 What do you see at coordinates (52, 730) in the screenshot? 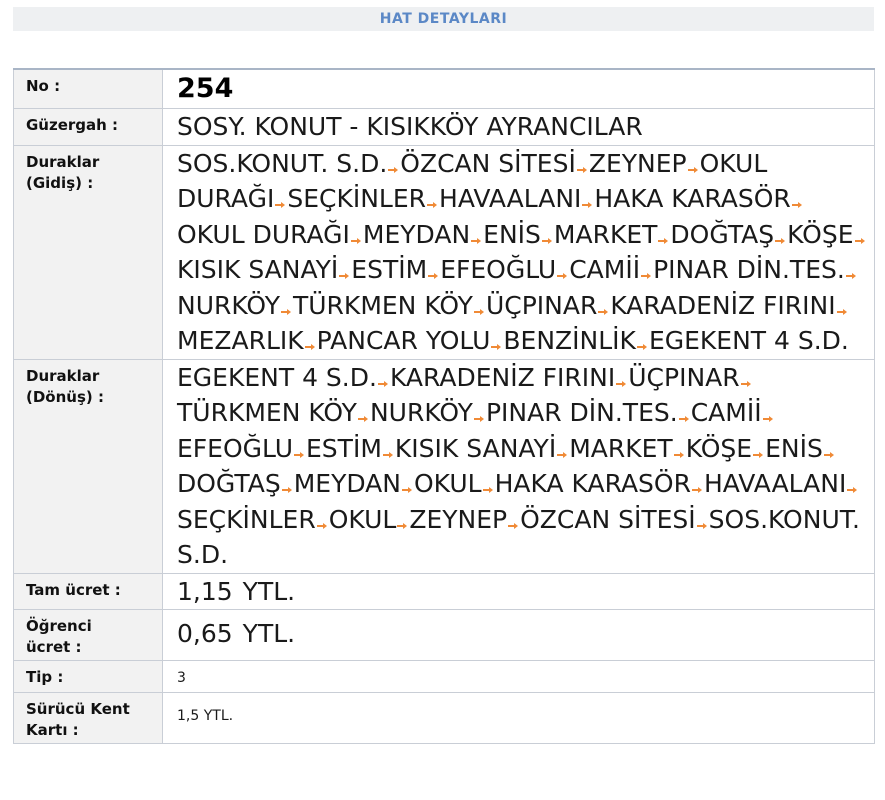
I see `driver-card-label-line2: Kartı :` at bounding box center [52, 730].